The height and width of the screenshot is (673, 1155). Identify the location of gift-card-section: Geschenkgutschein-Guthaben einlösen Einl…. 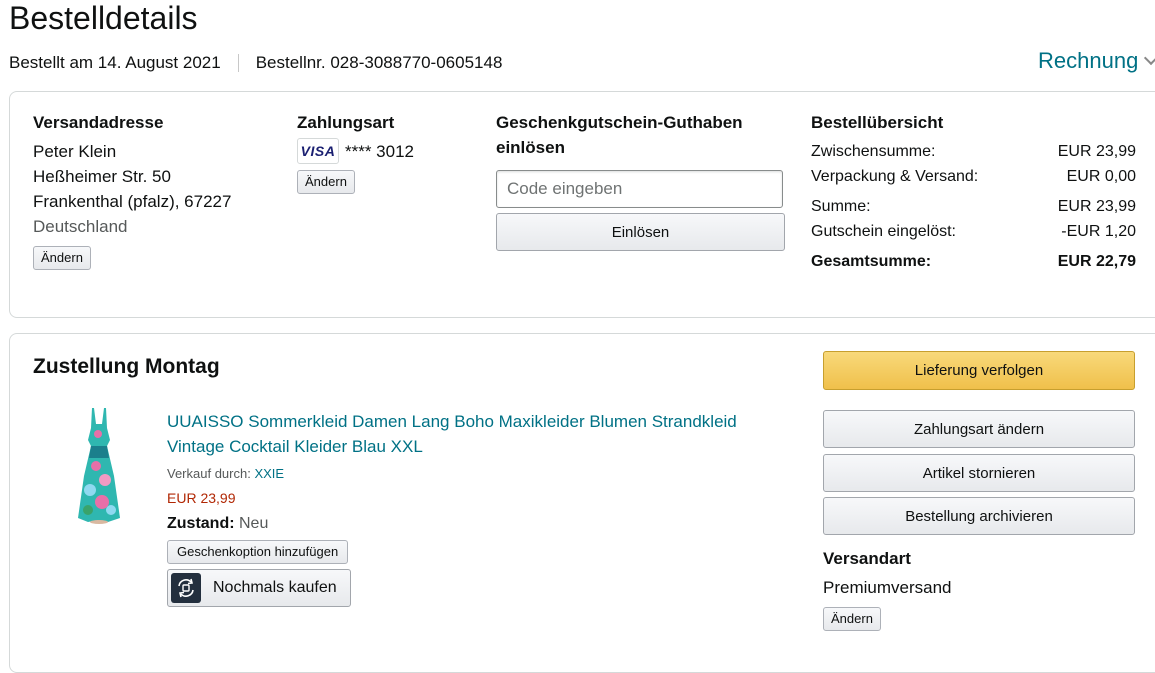
(640, 180).